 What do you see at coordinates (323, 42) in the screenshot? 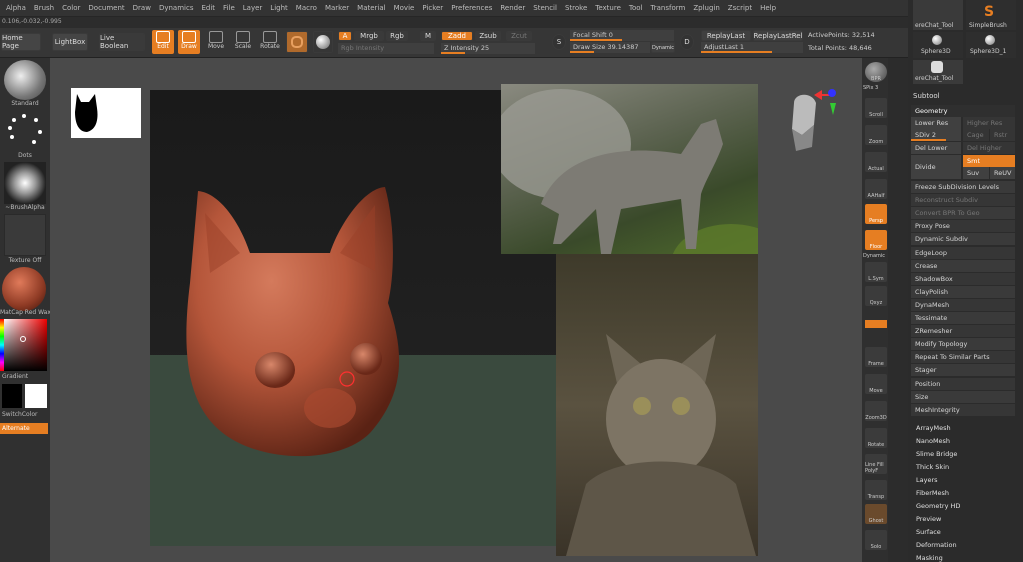
I see `material-sphere-button` at bounding box center [323, 42].